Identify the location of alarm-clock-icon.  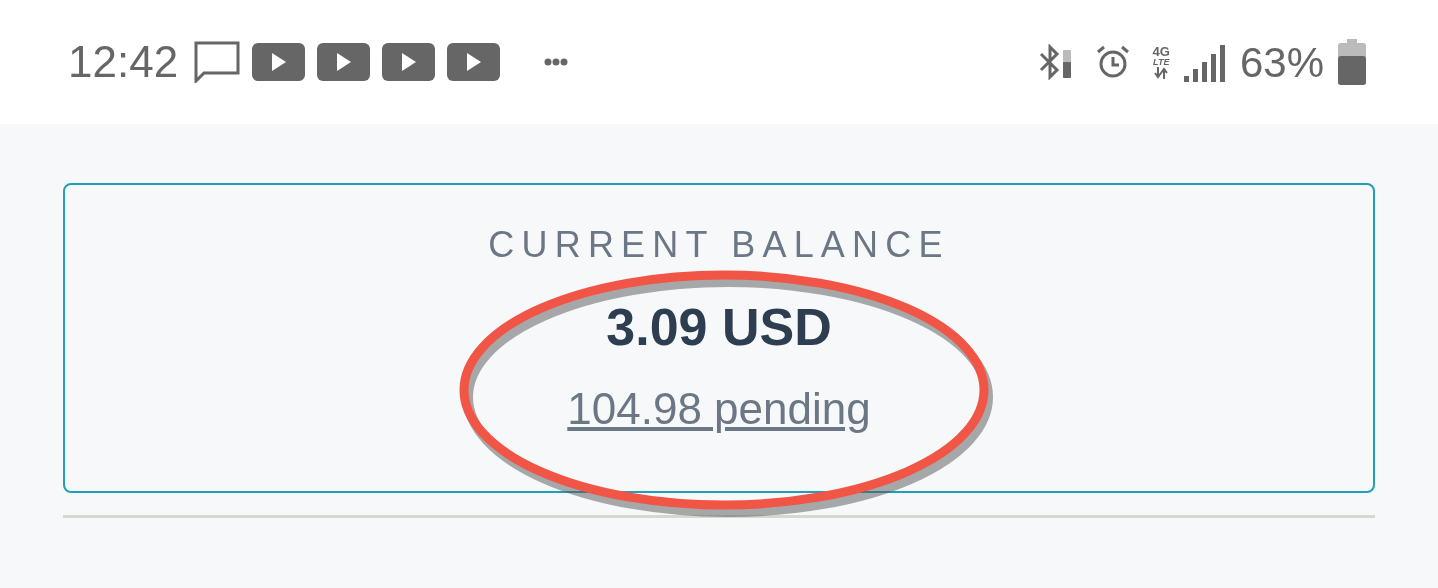
(1112, 62).